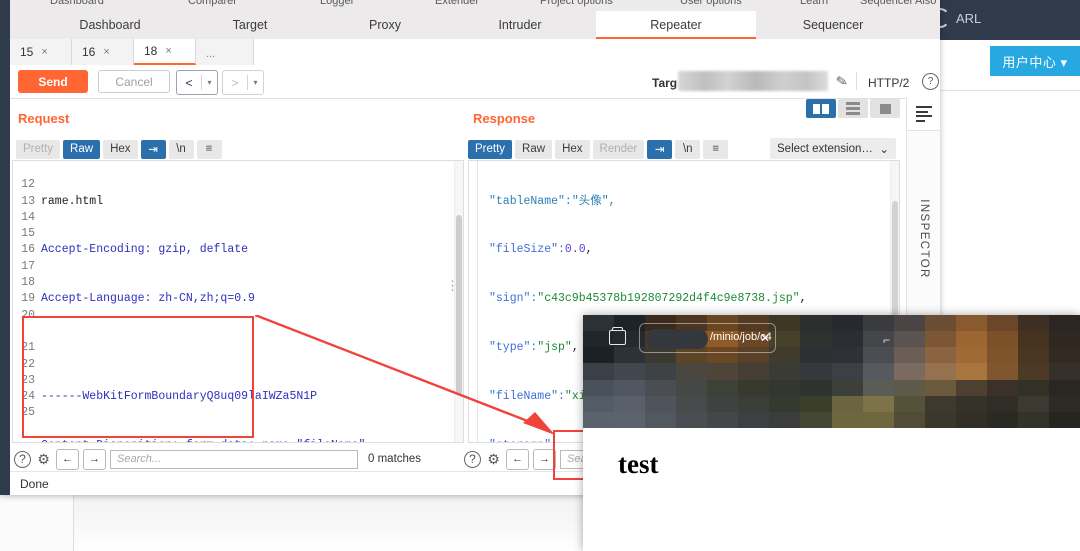  What do you see at coordinates (638, 464) in the screenshot?
I see `page-heading: test` at bounding box center [638, 464].